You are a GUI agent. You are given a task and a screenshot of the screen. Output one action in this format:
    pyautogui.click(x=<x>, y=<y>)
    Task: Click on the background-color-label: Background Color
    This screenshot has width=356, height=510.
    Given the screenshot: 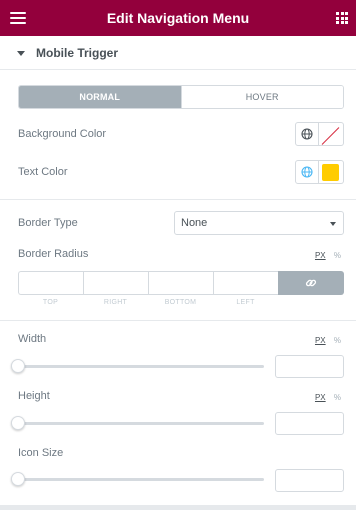 What is the action you would take?
    pyautogui.click(x=62, y=134)
    